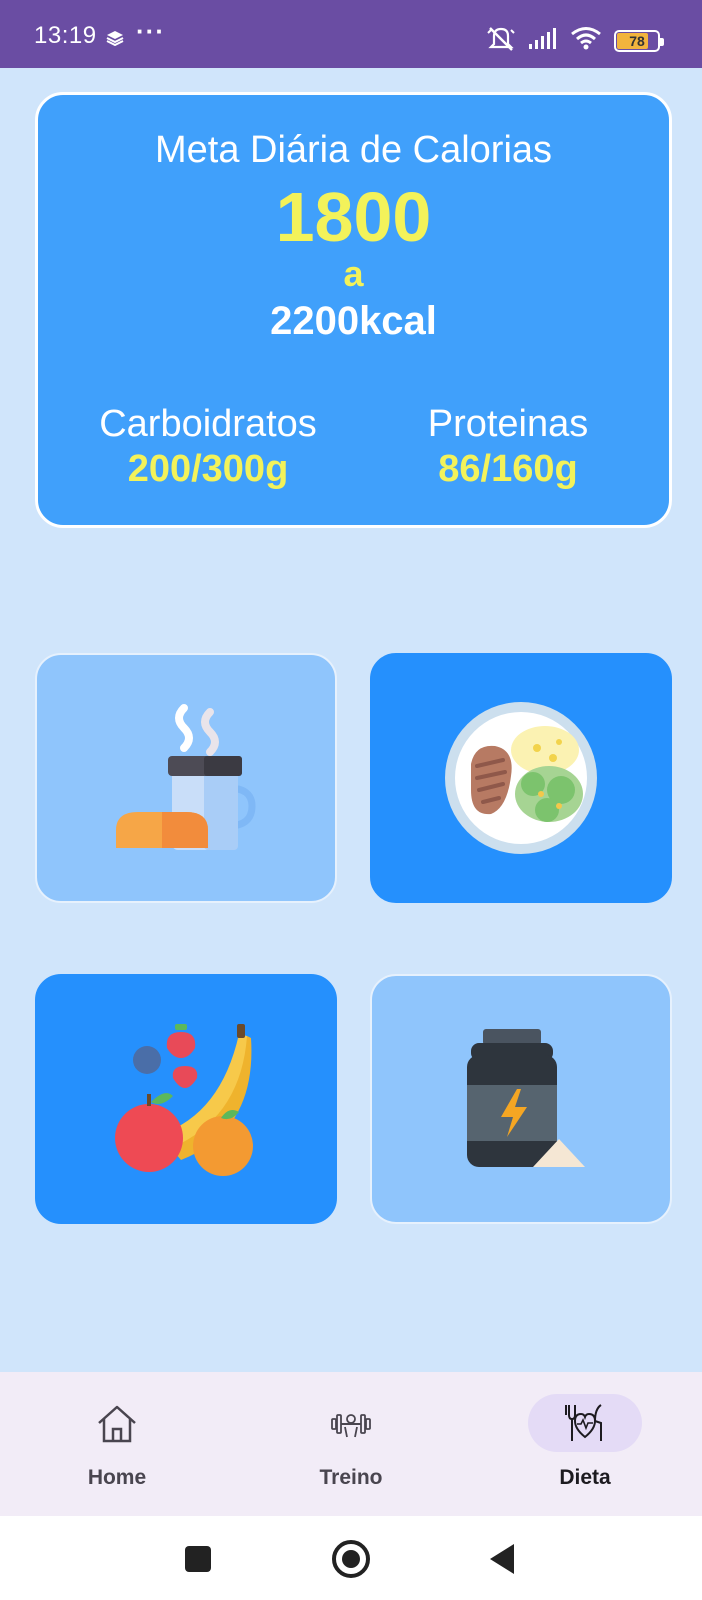 This screenshot has width=702, height=1600. I want to click on supplement-jar-icon, so click(526, 1098).